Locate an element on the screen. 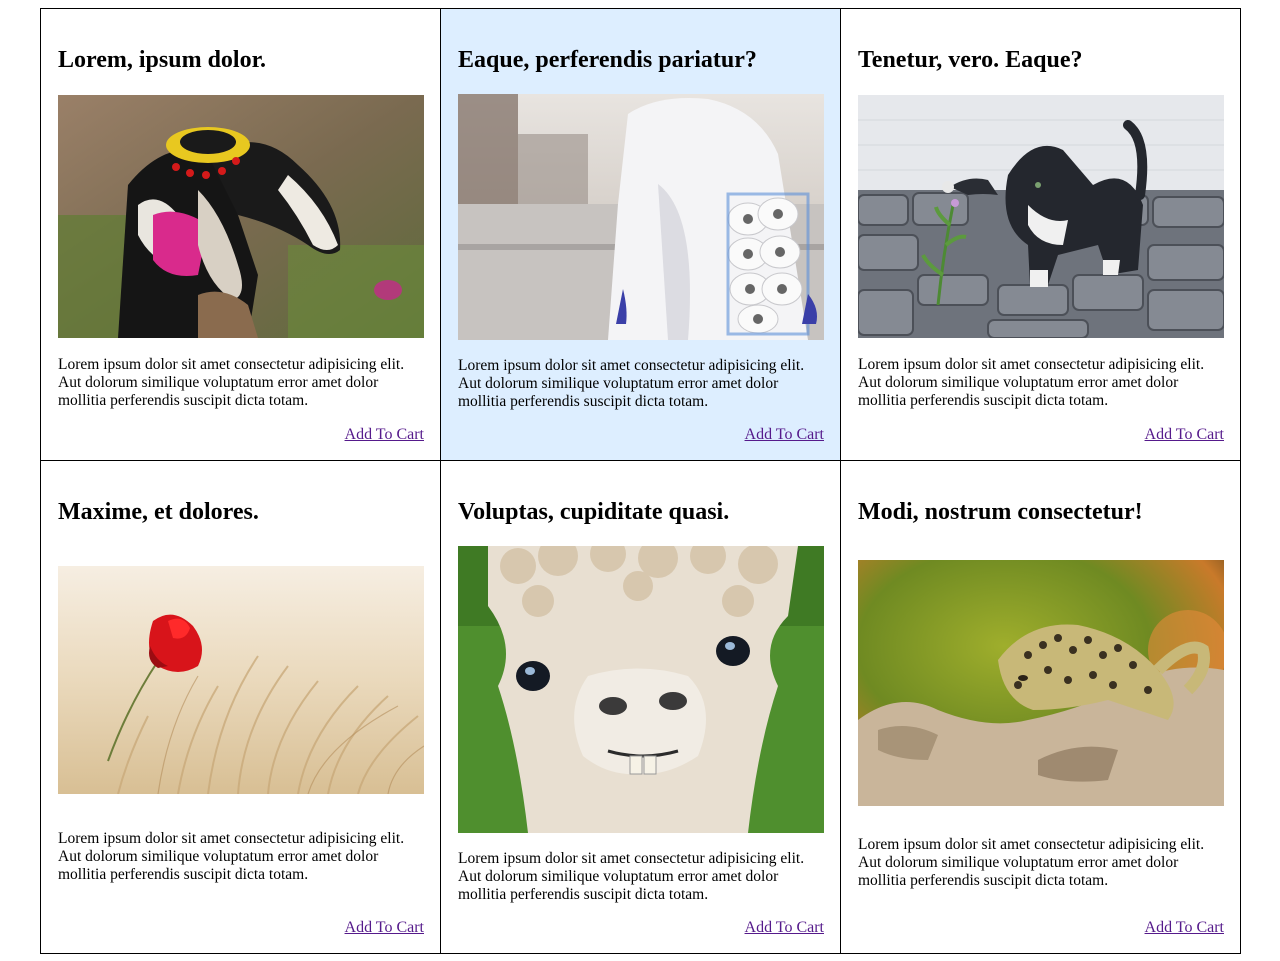 The width and height of the screenshot is (1280, 961). card-title: Modi, nostrum consectetur! is located at coordinates (1000, 512).